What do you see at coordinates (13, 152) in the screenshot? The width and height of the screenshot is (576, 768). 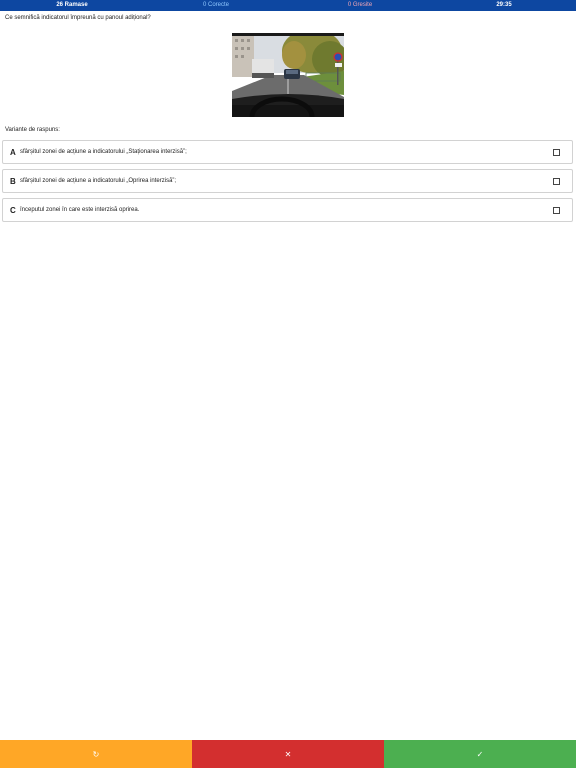 I see `answer-letter: A` at bounding box center [13, 152].